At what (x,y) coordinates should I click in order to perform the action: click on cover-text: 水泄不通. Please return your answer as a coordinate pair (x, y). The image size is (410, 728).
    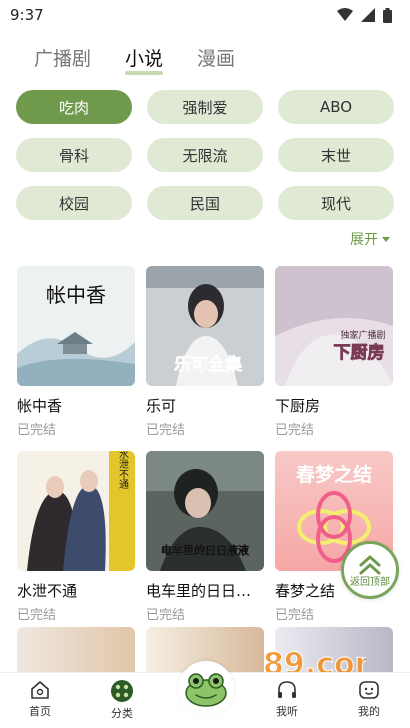
    Looking at the image, I should click on (123, 470).